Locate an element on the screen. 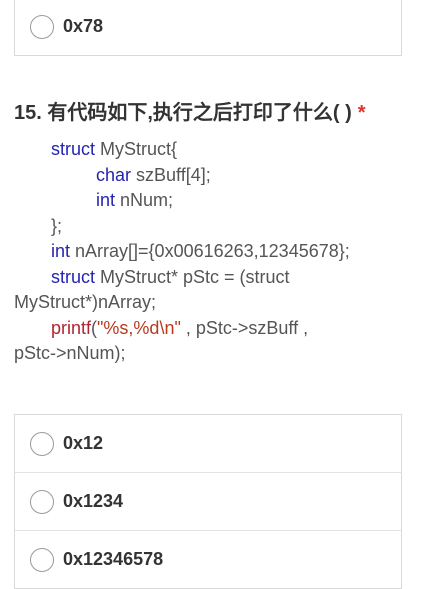 Image resolution: width=424 pixels, height=589 pixels. required-mark: * is located at coordinates (361, 113).